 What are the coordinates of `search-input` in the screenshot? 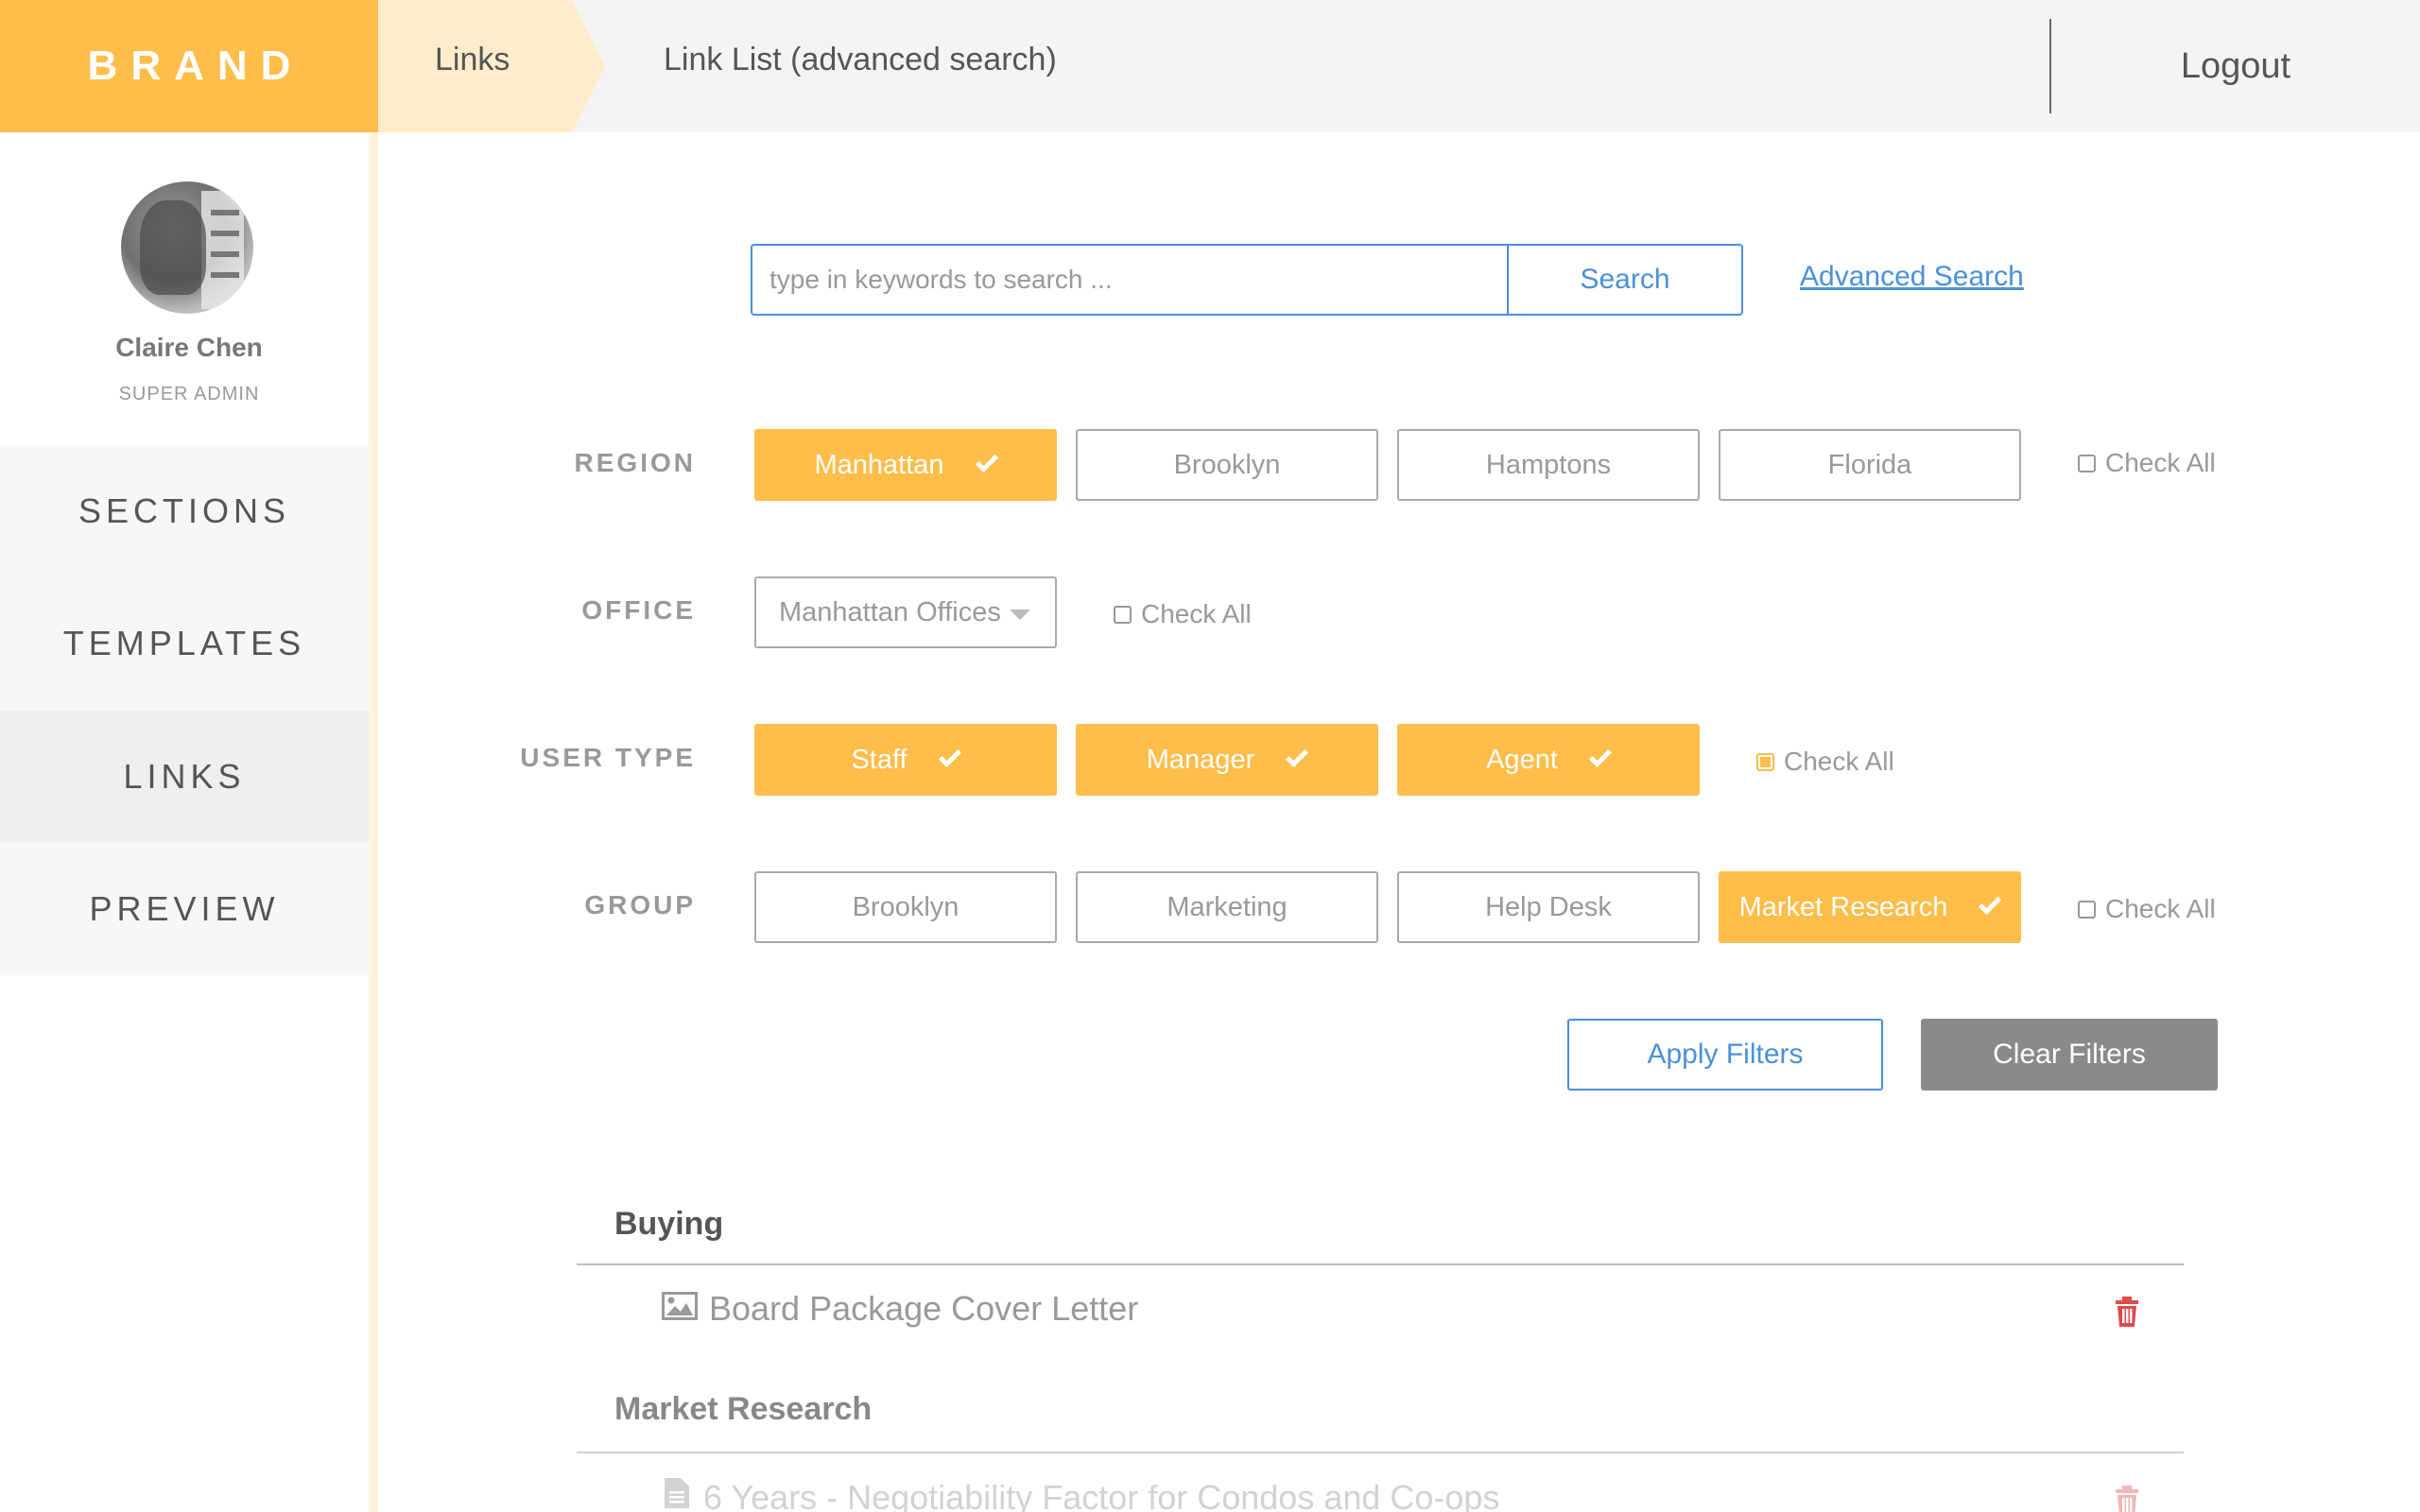 It's located at (1130, 280).